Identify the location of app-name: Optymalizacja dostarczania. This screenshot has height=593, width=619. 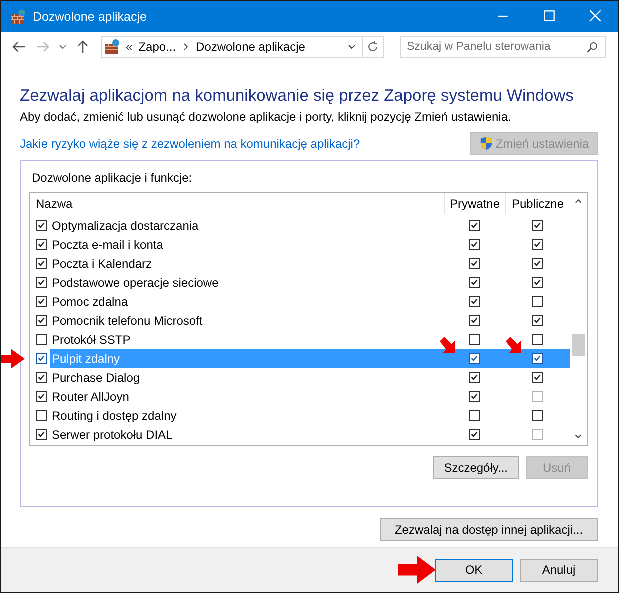
(125, 226).